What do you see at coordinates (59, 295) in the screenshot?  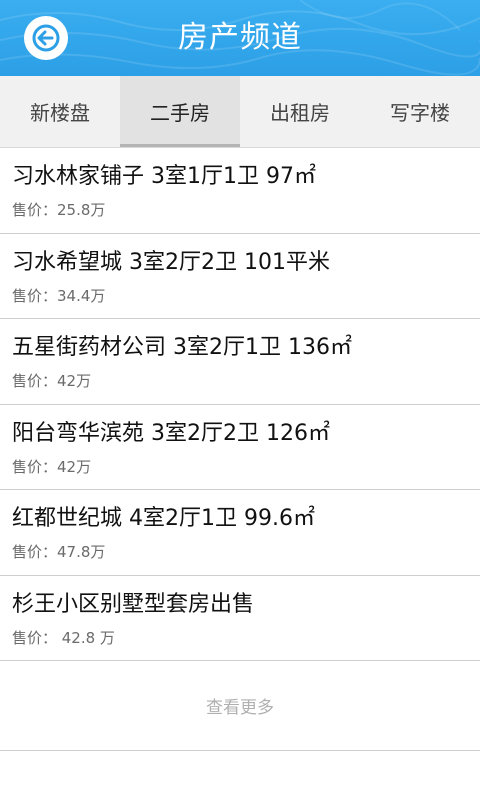 I see `listing-price: 售价：34.4万` at bounding box center [59, 295].